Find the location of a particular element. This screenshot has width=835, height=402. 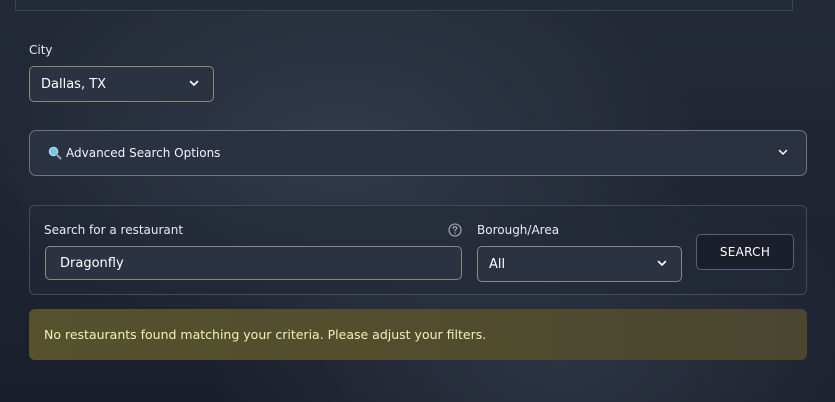

advanced-search-label: Advanced Search Options is located at coordinates (143, 153).